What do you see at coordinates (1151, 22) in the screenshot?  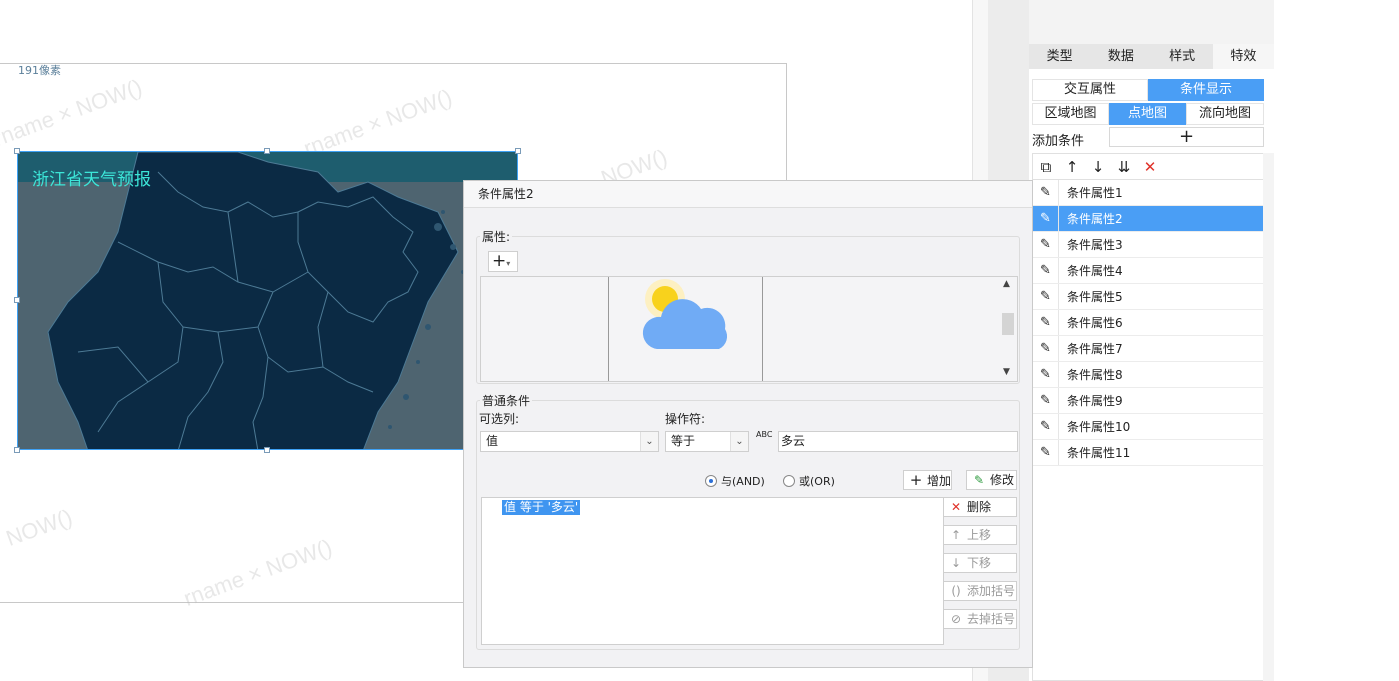 I see `panel-header` at bounding box center [1151, 22].